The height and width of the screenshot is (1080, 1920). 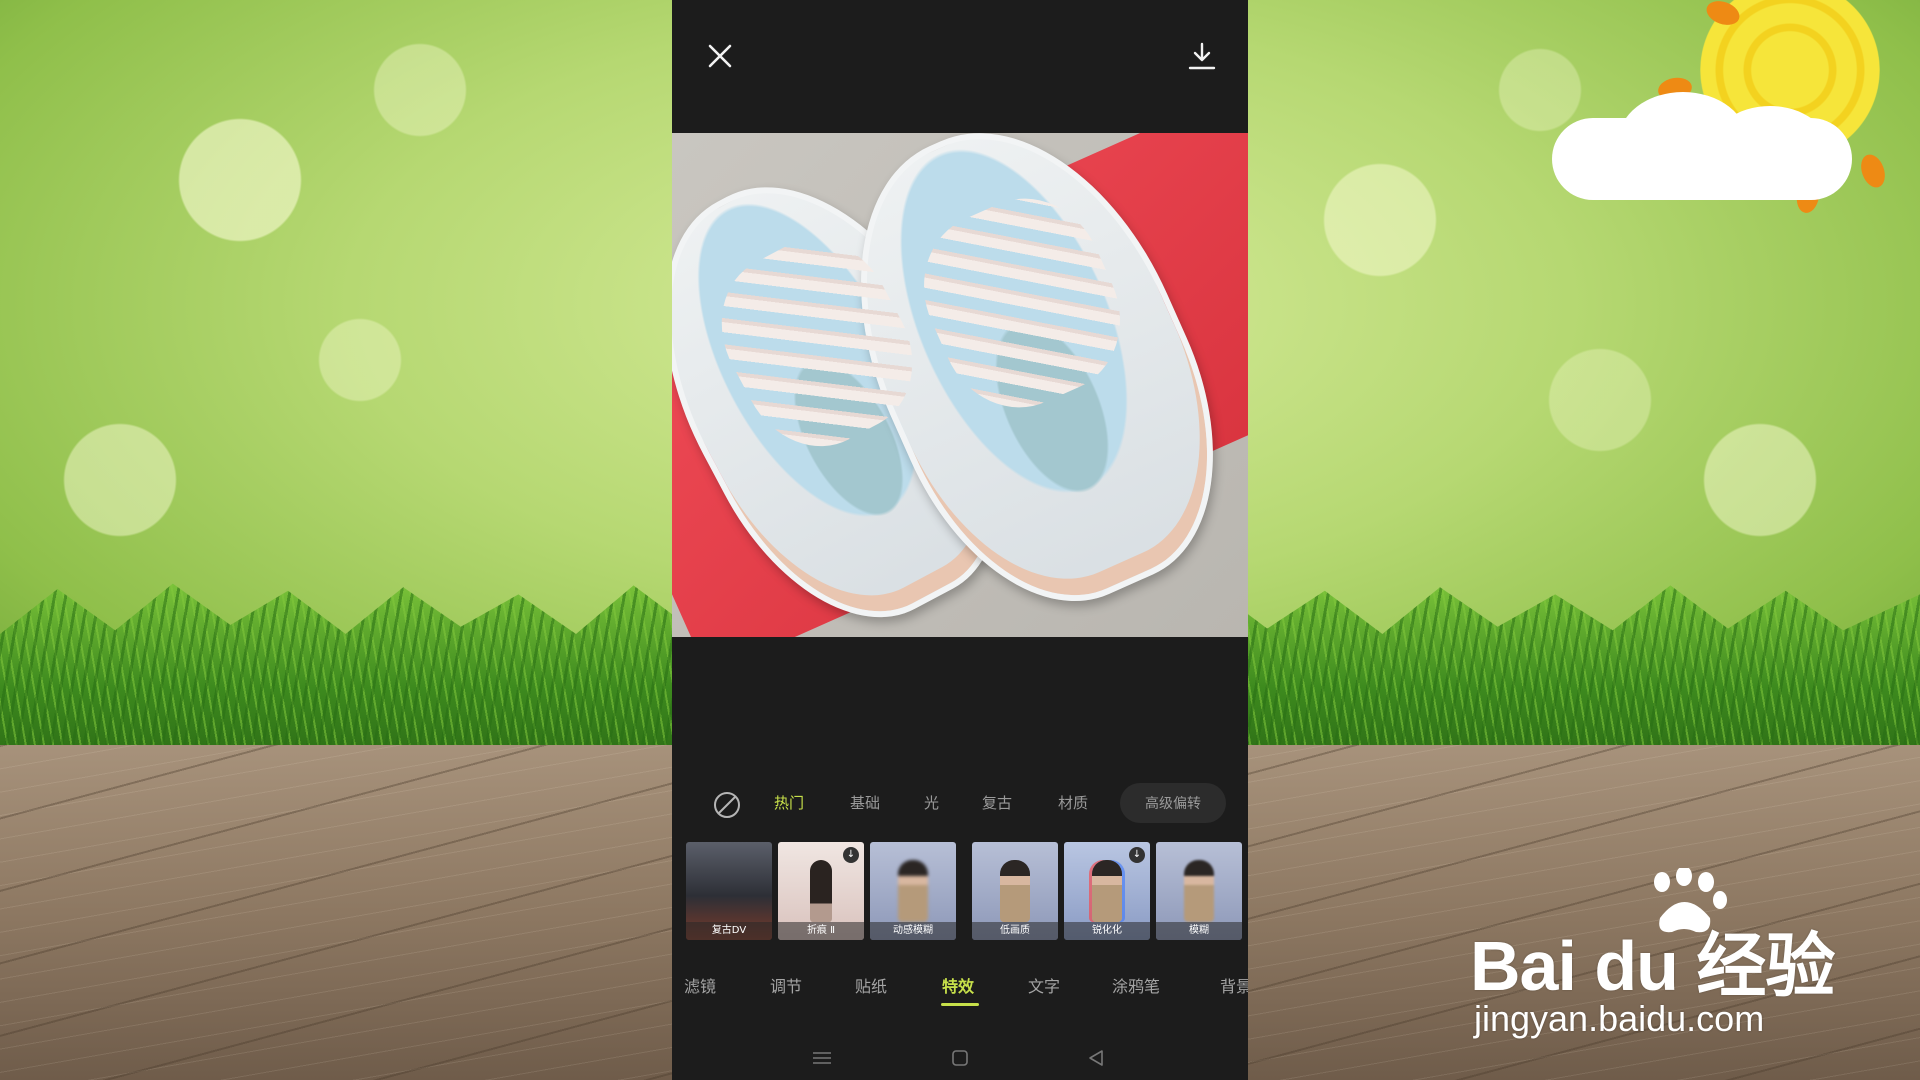 What do you see at coordinates (700, 985) in the screenshot?
I see `tab-filter: 滤镜` at bounding box center [700, 985].